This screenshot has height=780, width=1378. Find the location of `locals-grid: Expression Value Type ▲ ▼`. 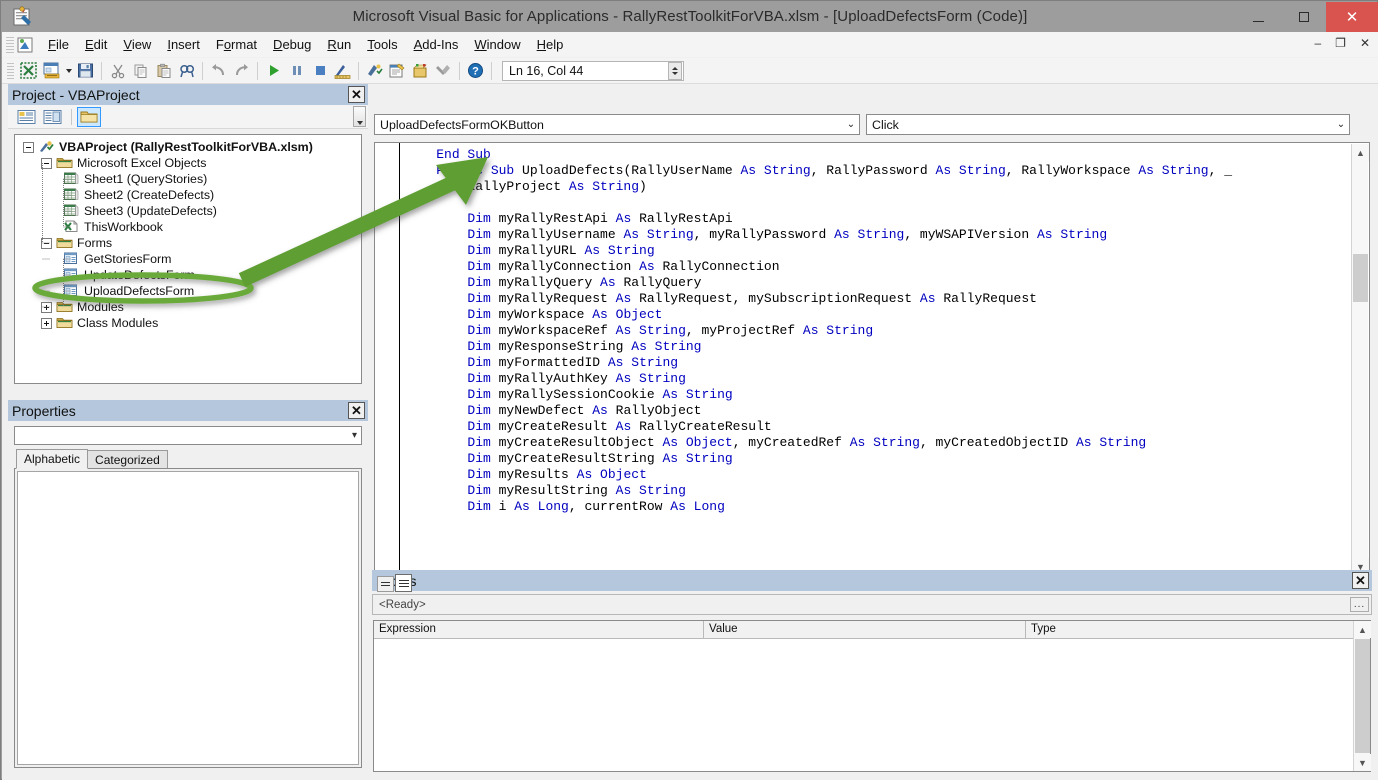

locals-grid: Expression Value Type ▲ ▼ is located at coordinates (872, 696).